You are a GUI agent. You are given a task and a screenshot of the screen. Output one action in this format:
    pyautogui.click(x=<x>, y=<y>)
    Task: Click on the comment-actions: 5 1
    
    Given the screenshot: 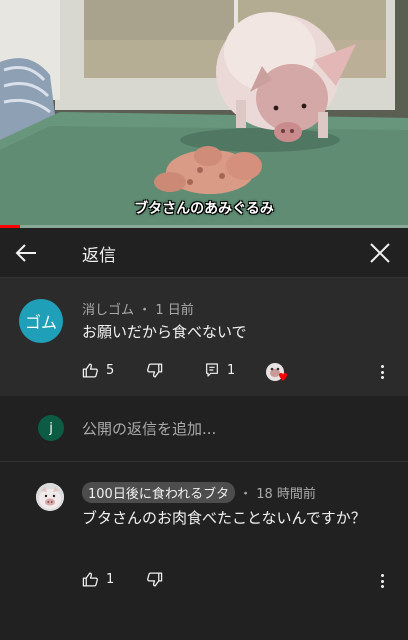 What is the action you would take?
    pyautogui.click(x=242, y=372)
    